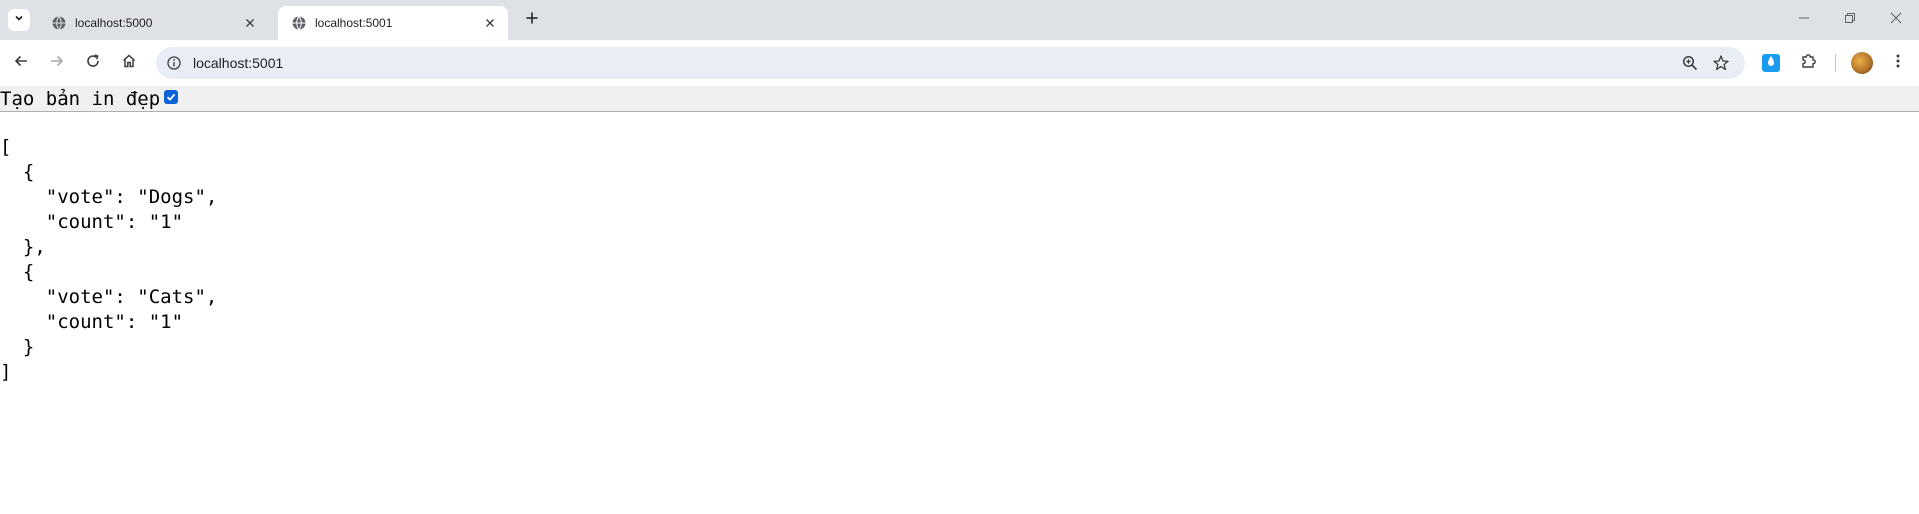 The image size is (1919, 514). I want to click on puzzle-icon, so click(1809, 63).